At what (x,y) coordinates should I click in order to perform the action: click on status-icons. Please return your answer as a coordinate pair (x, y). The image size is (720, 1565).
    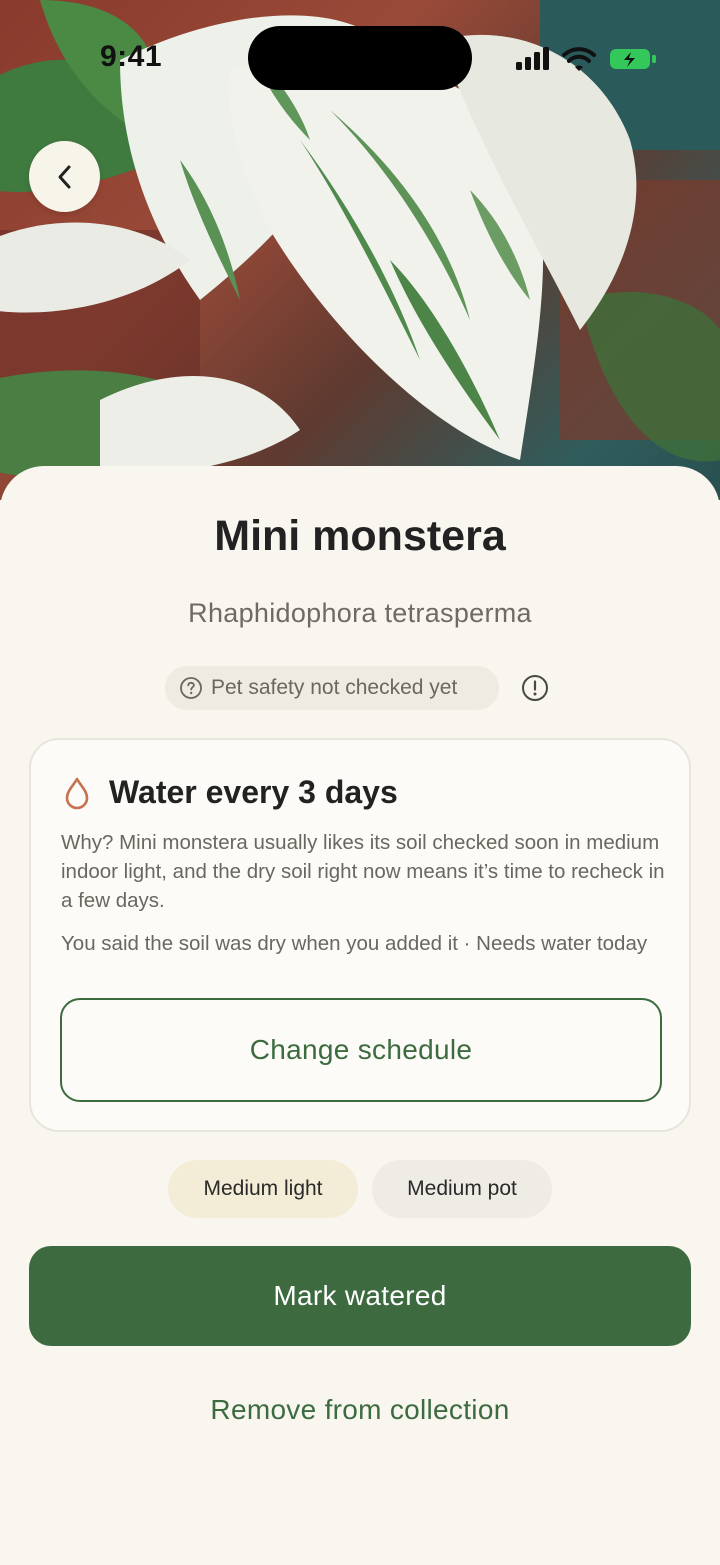
    Looking at the image, I should click on (586, 59).